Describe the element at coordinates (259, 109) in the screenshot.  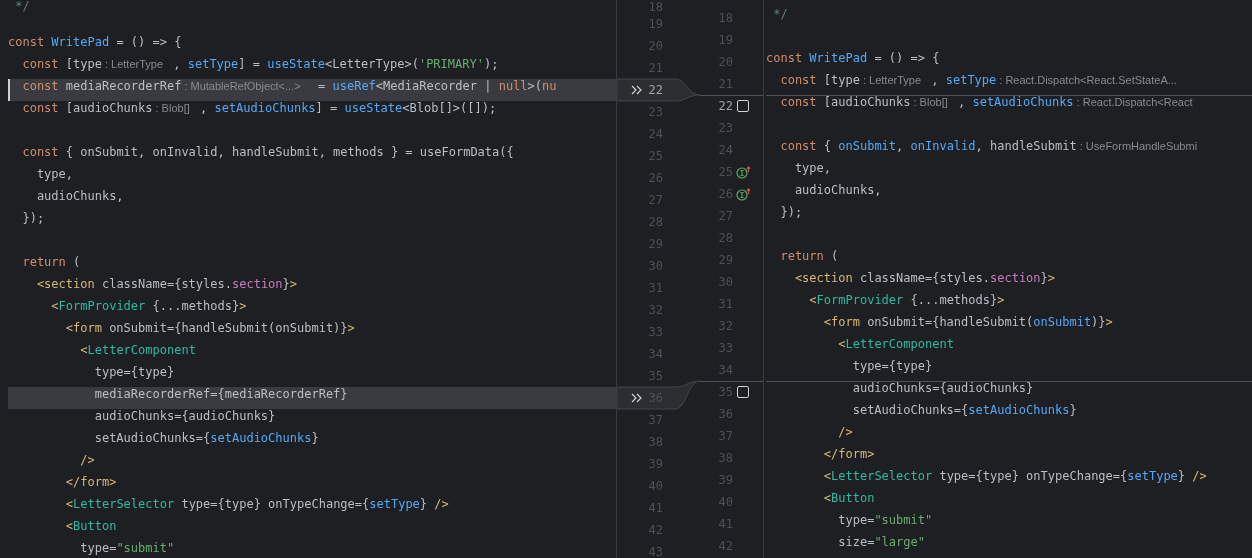
I see `code-line: const [audioChunks : Blob[] , setAudioChunks] = useState<Blob[]>([]);` at that location.